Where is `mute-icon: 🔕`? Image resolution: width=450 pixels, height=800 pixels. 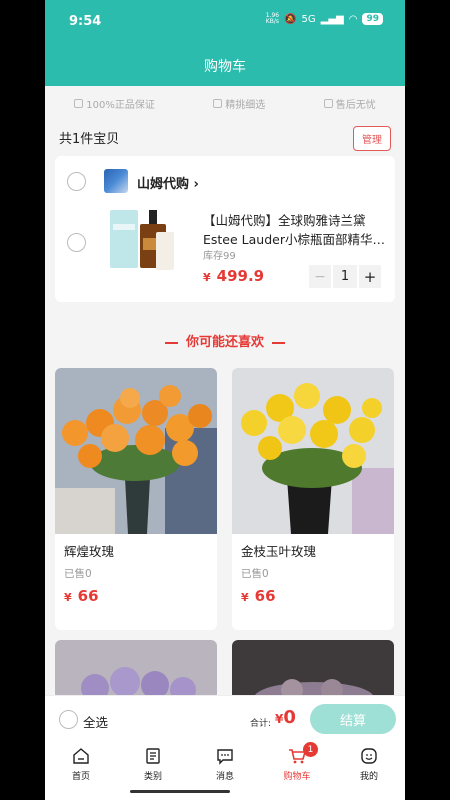 mute-icon: 🔕 is located at coordinates (290, 19).